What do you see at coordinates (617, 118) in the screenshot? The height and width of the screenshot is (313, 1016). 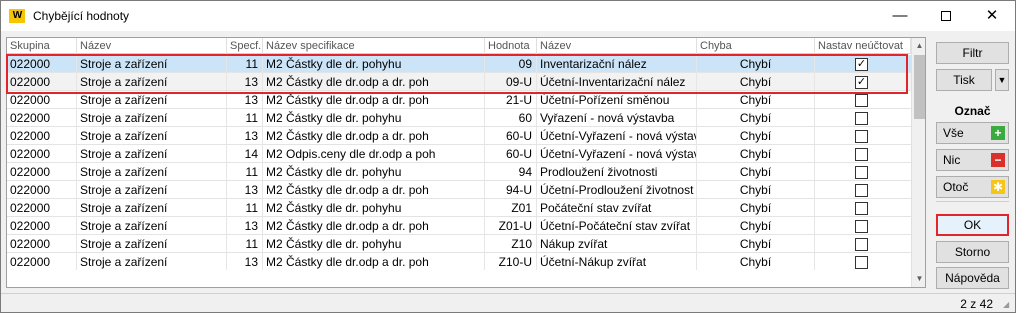 I see `cell-nazev-hodnoty: Vyřazení - nová výstavba` at bounding box center [617, 118].